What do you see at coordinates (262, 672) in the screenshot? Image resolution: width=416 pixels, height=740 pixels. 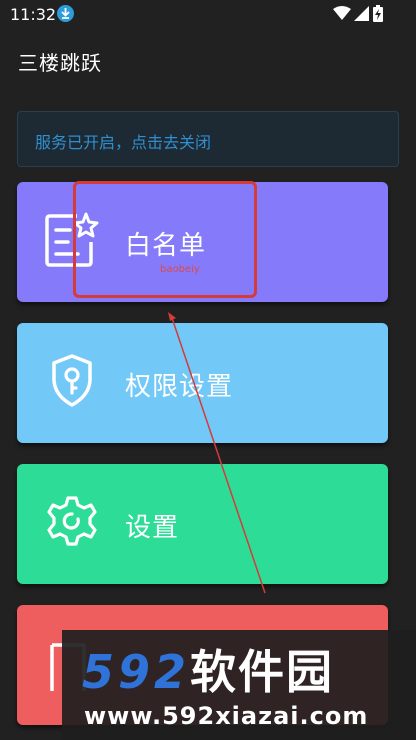 I see `watermark-logo-text: 软件园` at bounding box center [262, 672].